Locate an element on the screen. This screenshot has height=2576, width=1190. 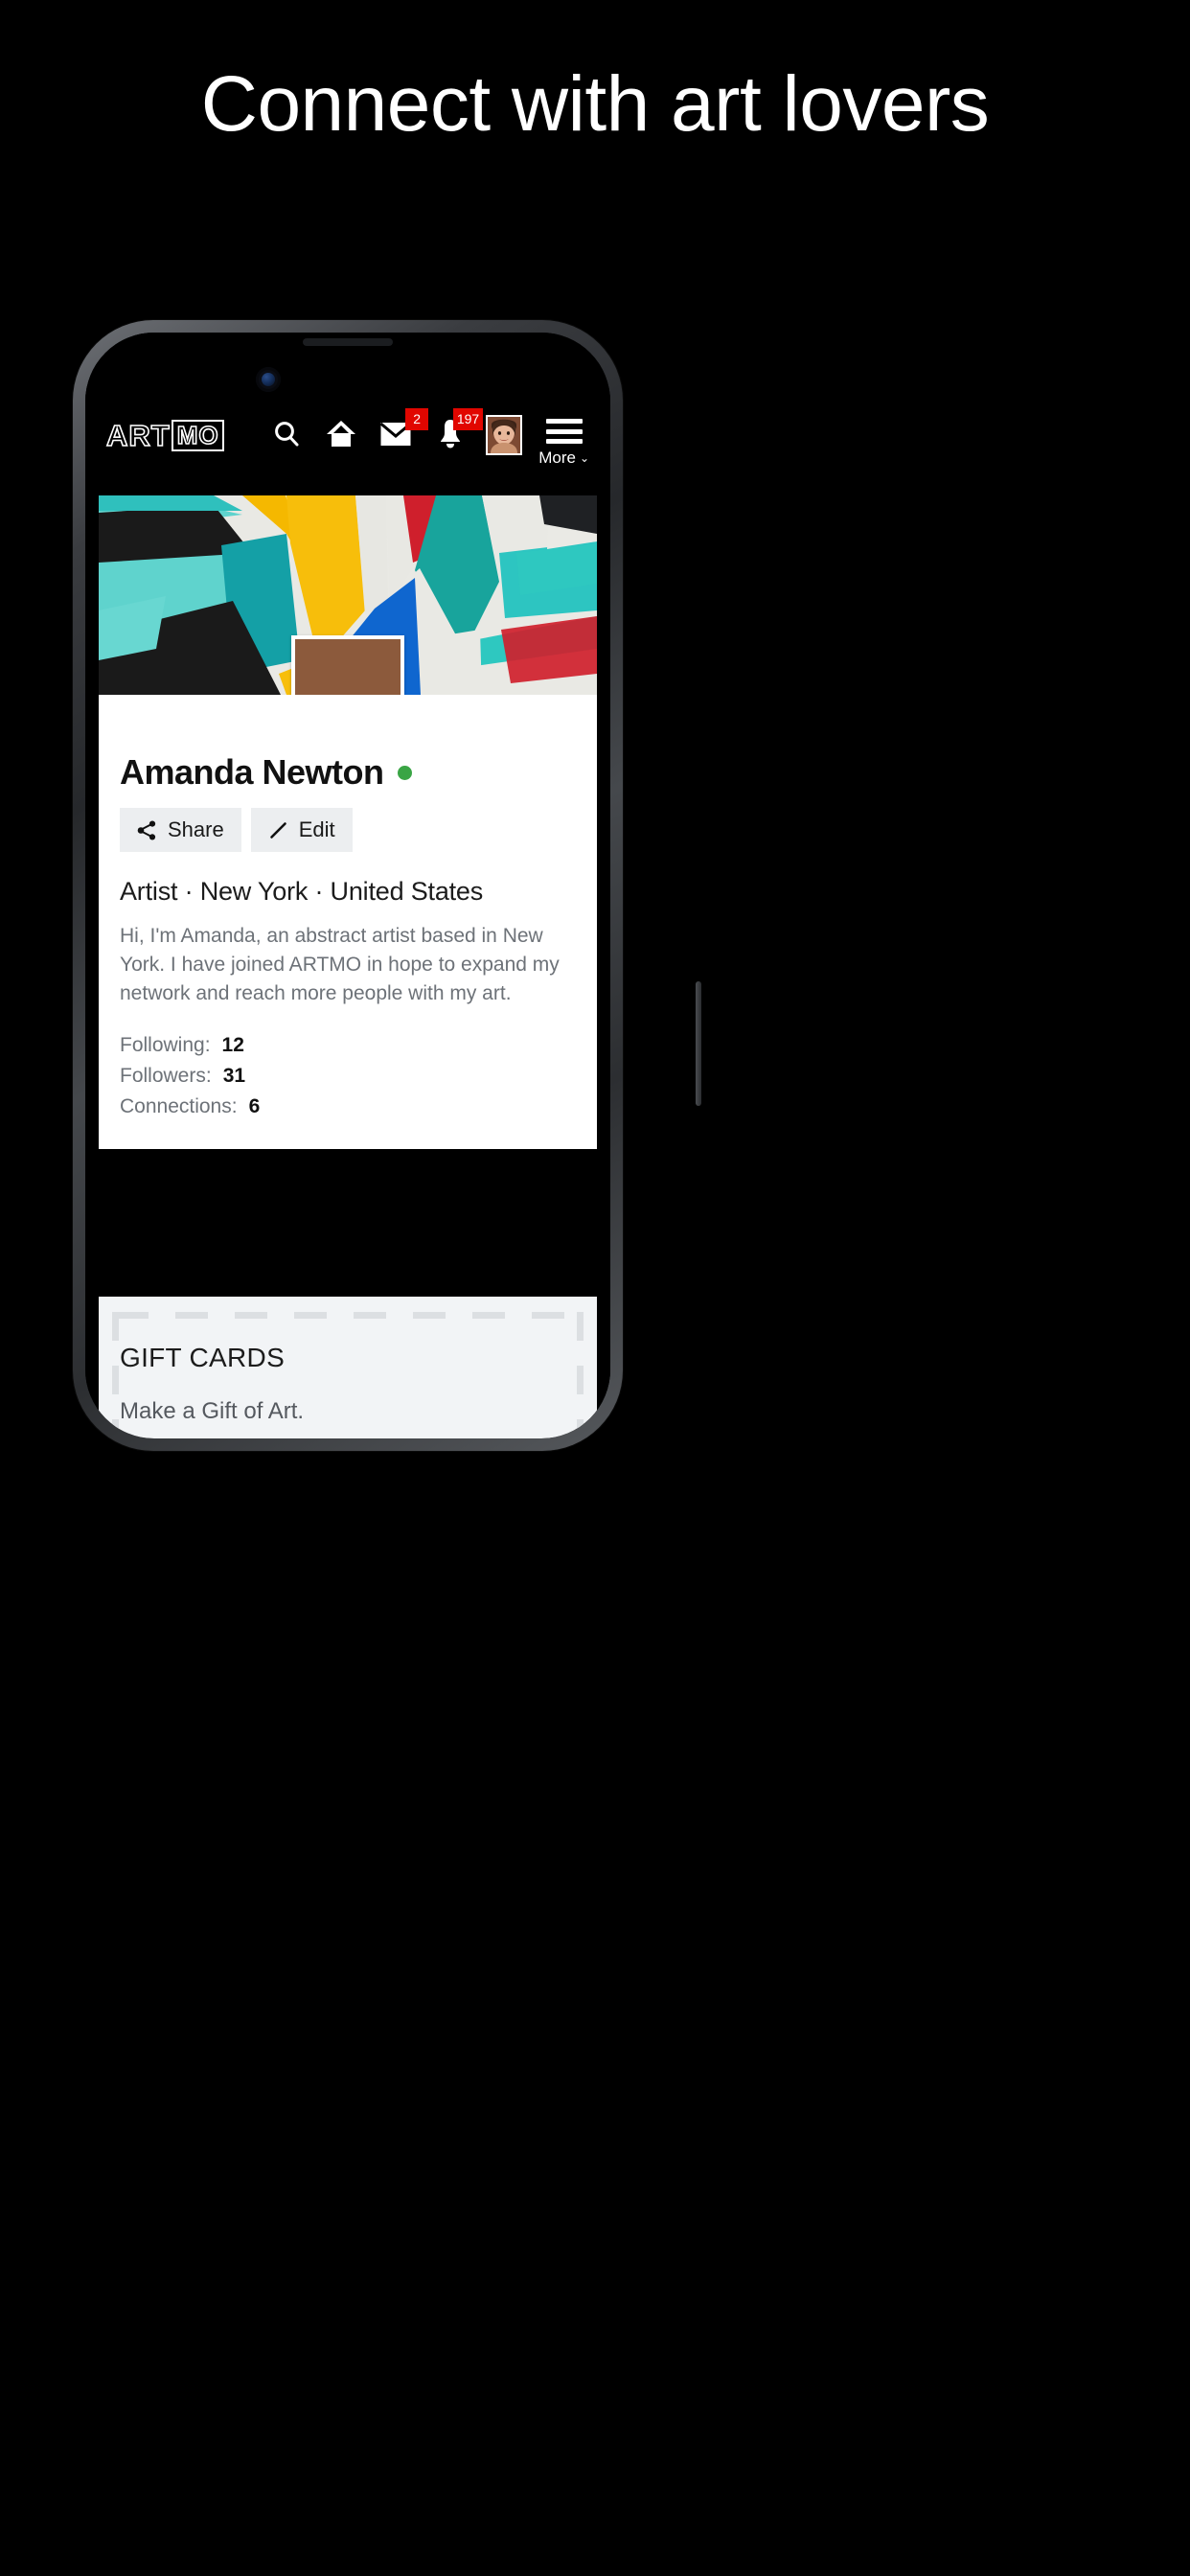
edit-button: Edit is located at coordinates (302, 830).